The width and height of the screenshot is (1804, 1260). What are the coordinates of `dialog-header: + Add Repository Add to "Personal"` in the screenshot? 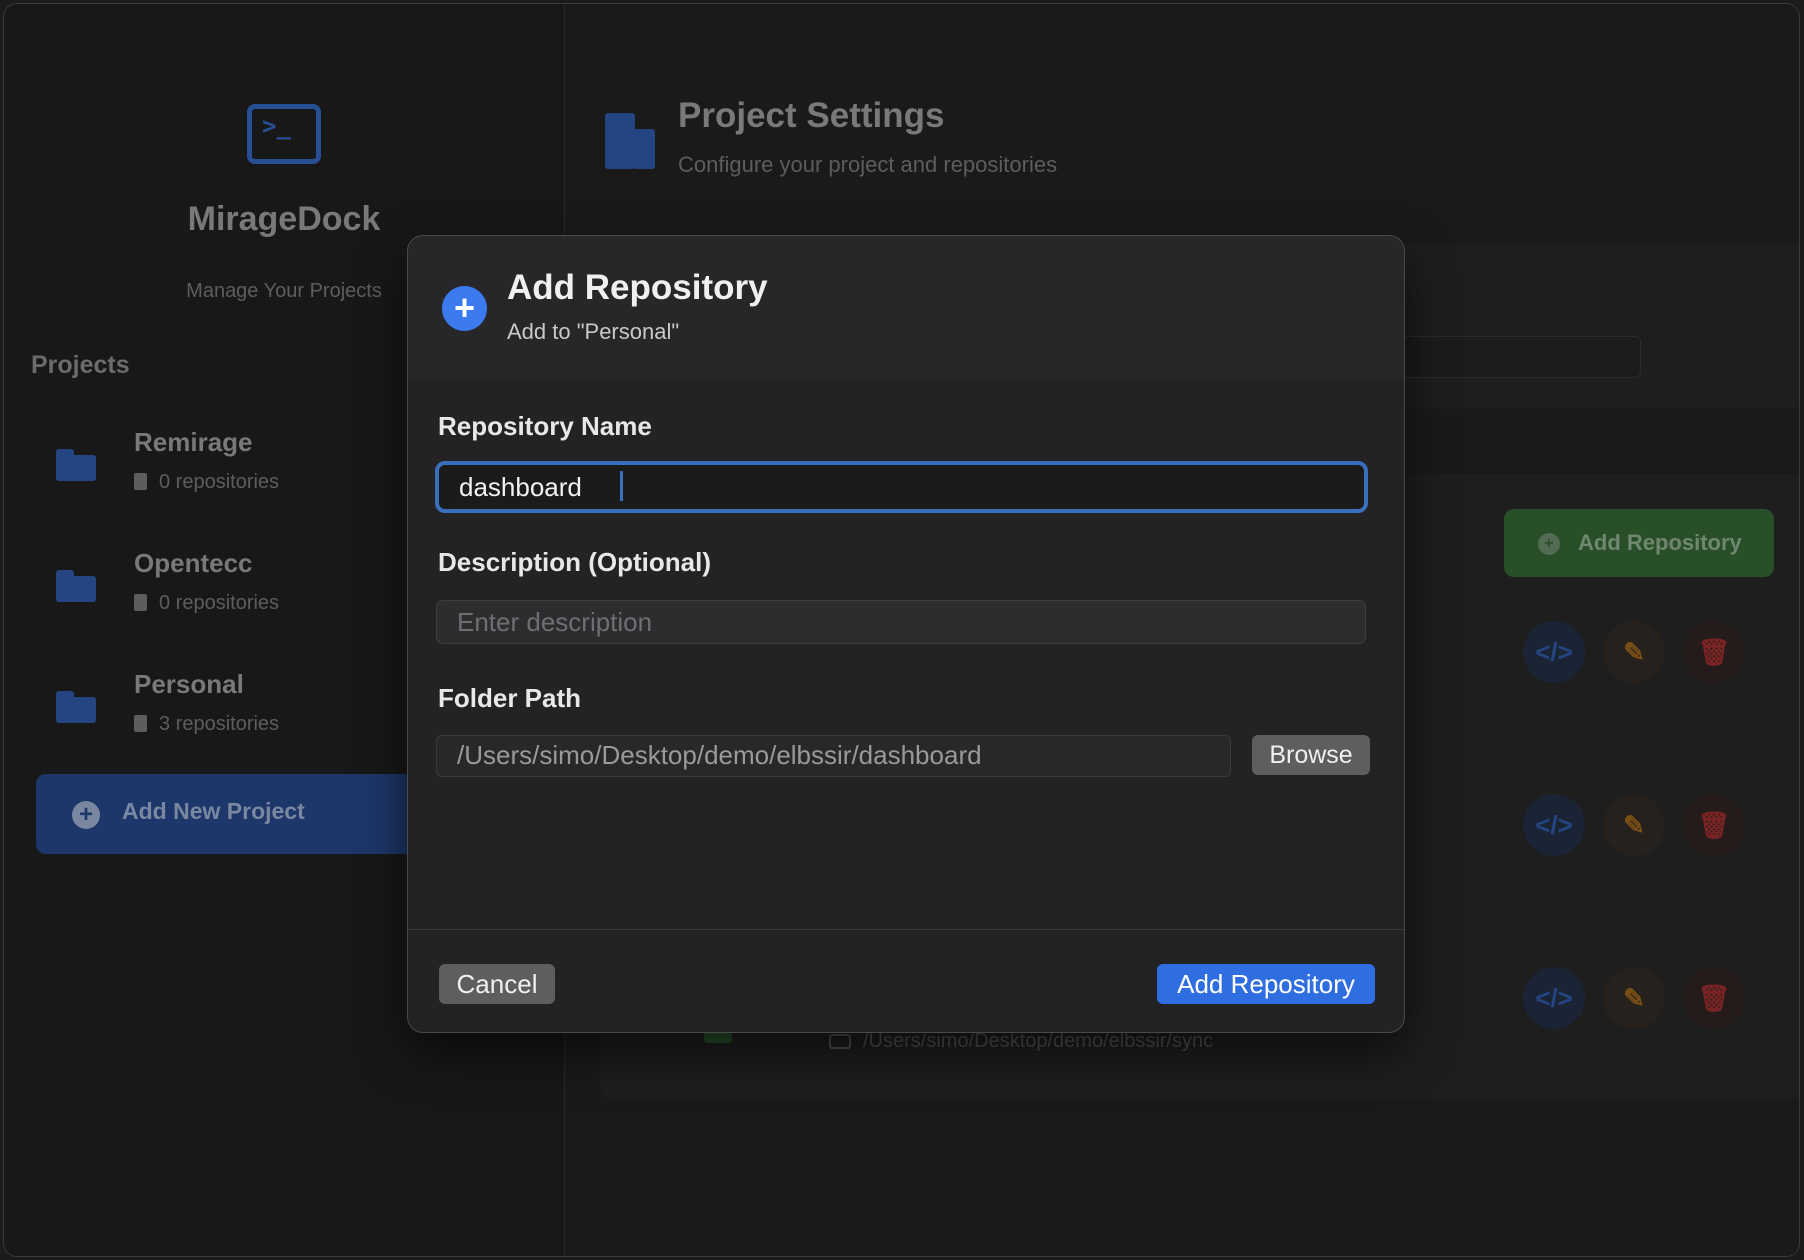 It's located at (906, 307).